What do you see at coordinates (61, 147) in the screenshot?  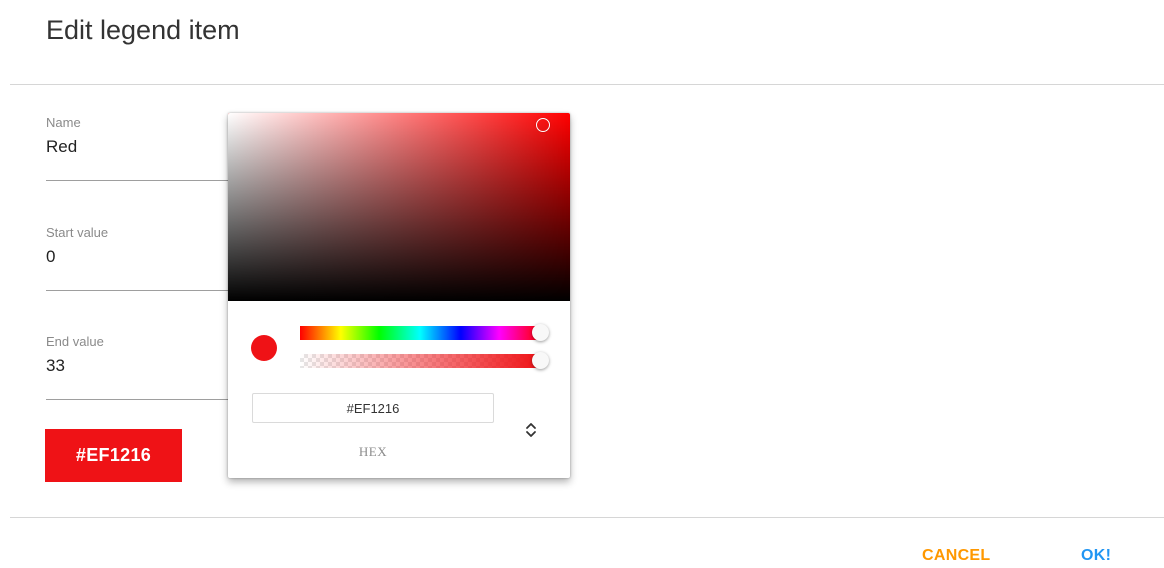 I see `name-input: Red` at bounding box center [61, 147].